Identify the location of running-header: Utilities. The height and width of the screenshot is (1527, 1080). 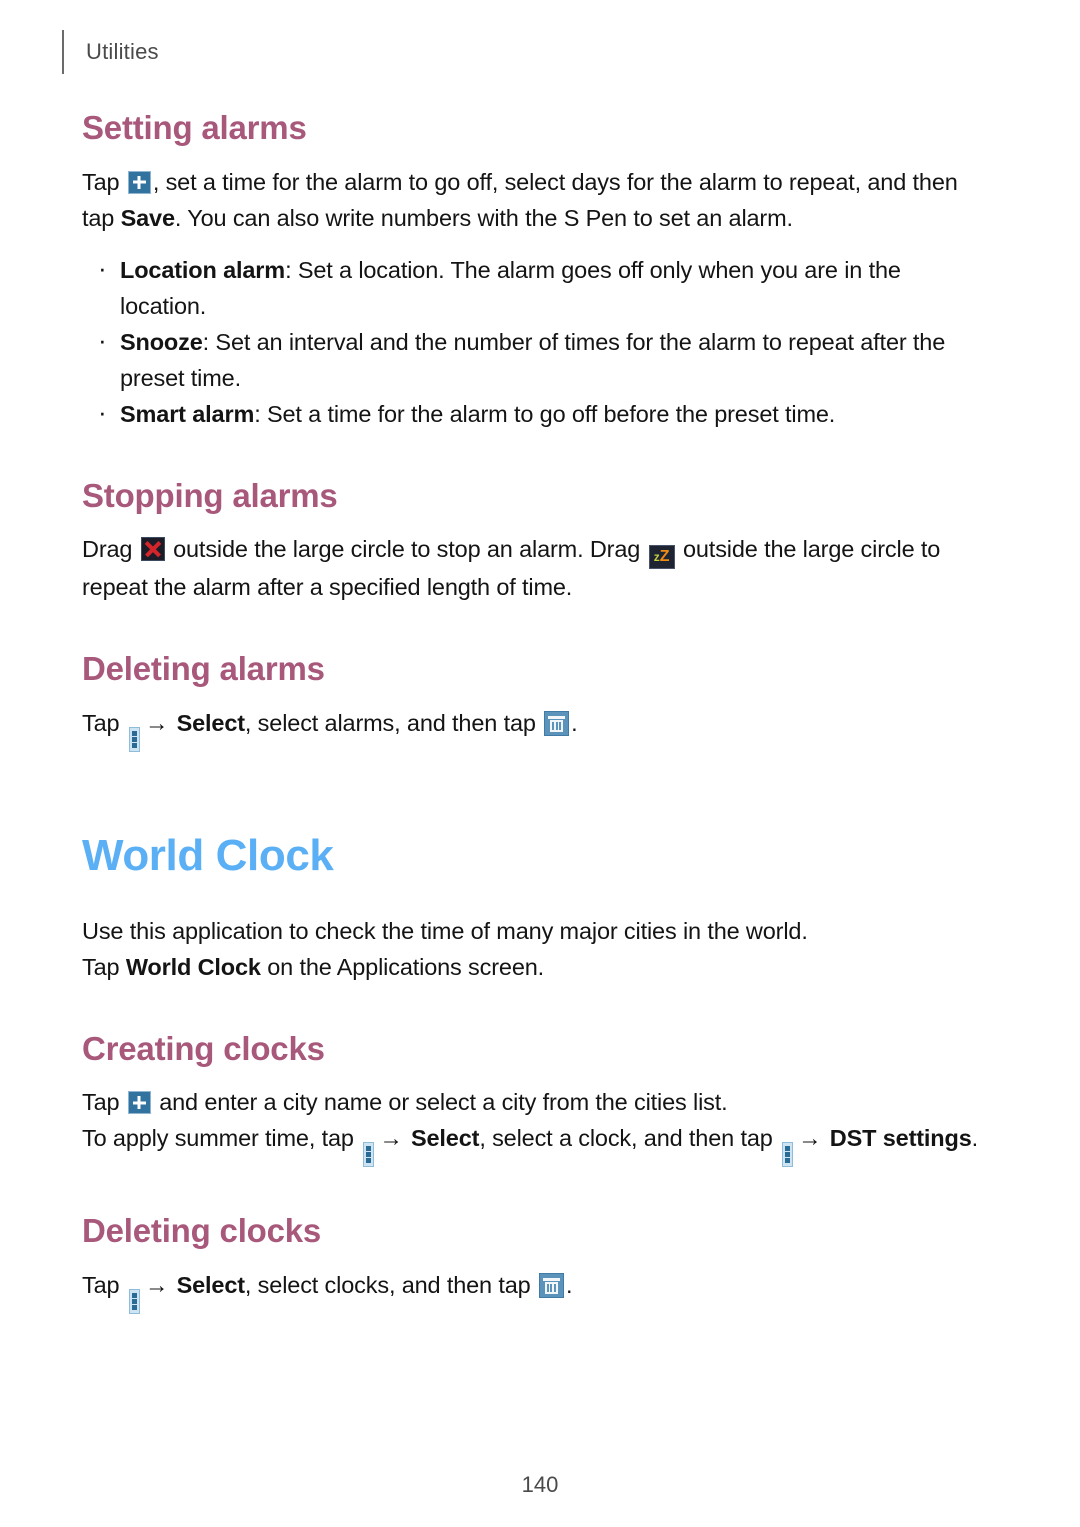
(110, 52).